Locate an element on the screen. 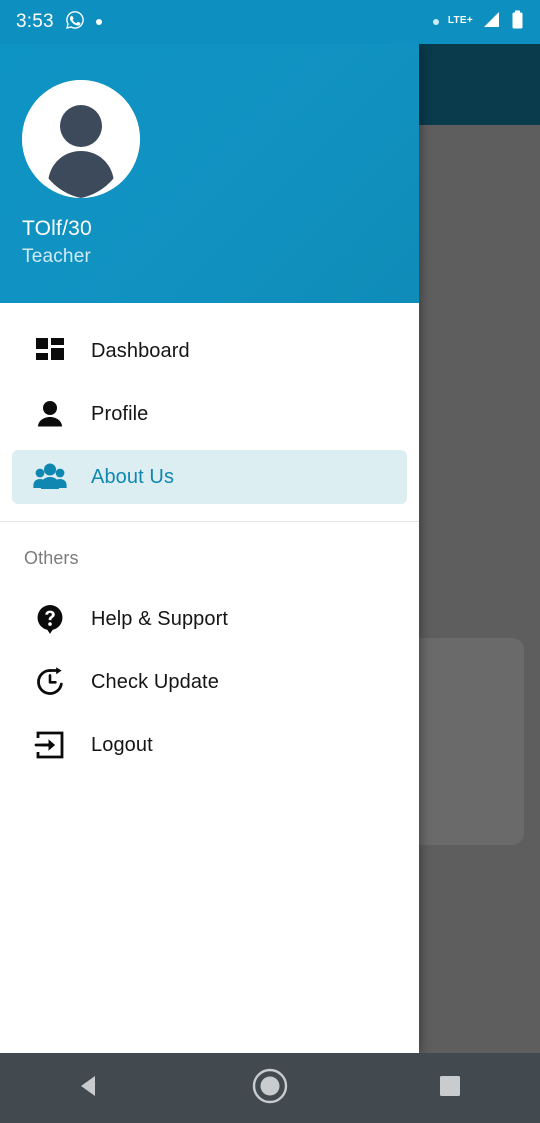  system-navigation-bar is located at coordinates (270, 1088).